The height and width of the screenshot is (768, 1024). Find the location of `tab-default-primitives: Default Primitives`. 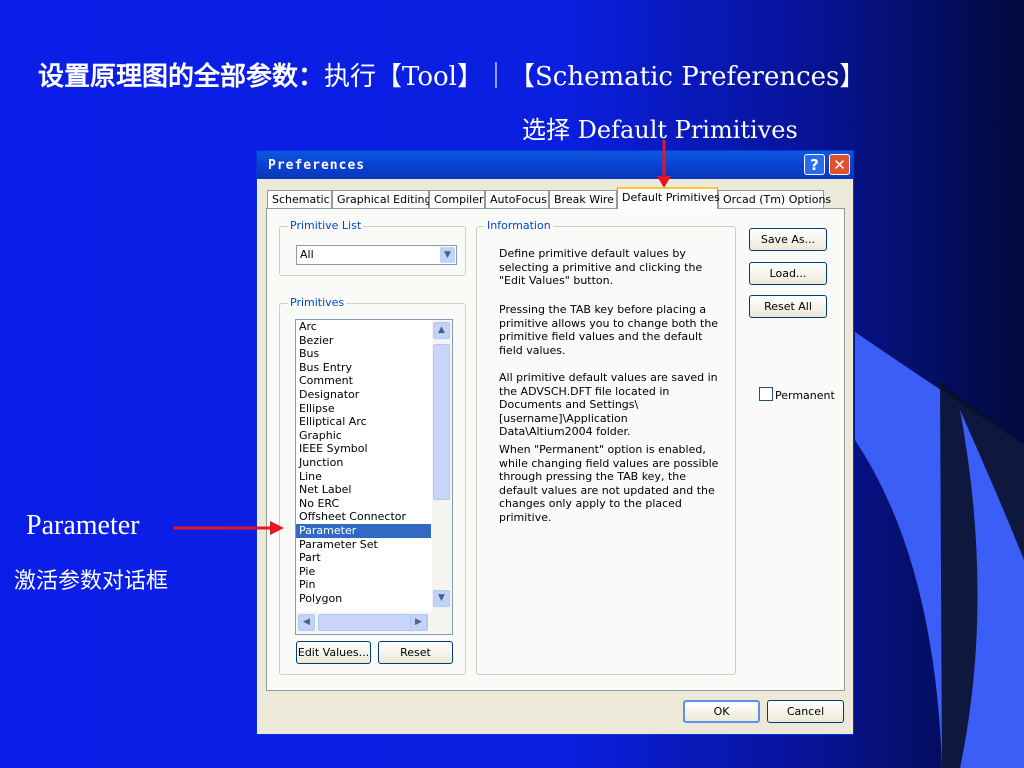

tab-default-primitives: Default Primitives is located at coordinates (668, 198).